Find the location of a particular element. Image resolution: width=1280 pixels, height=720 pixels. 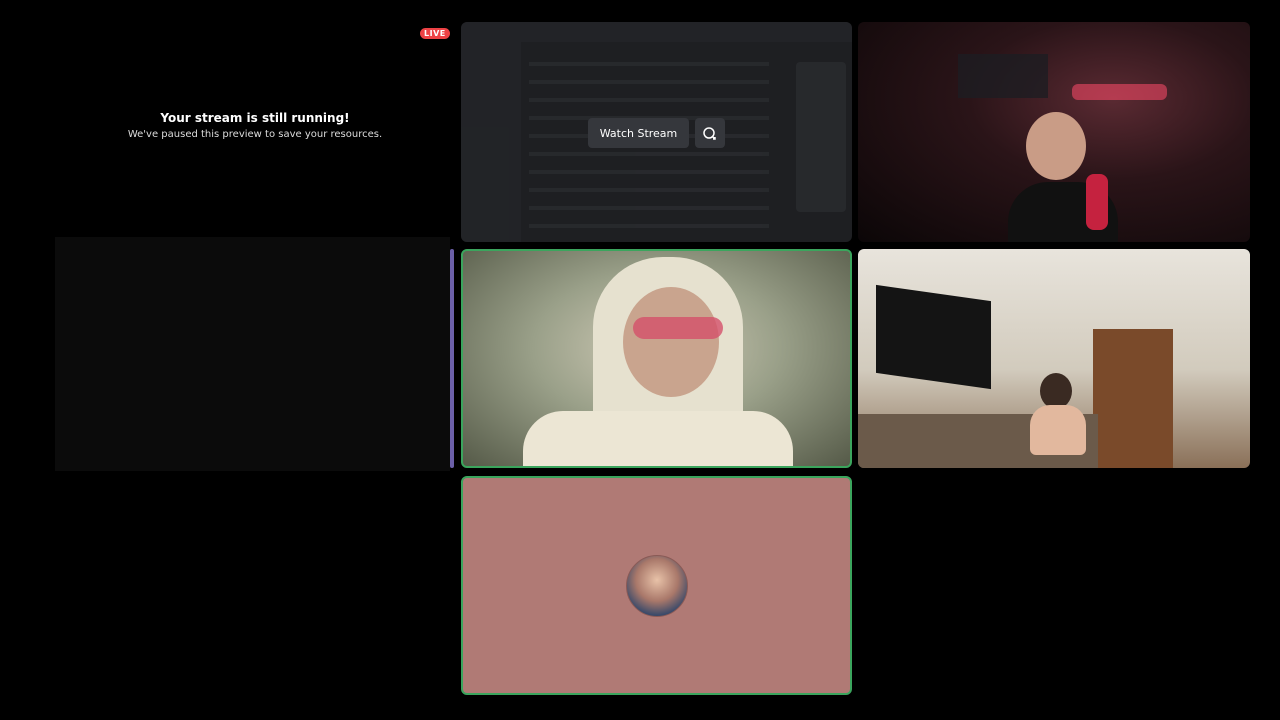

popout-button is located at coordinates (710, 133).